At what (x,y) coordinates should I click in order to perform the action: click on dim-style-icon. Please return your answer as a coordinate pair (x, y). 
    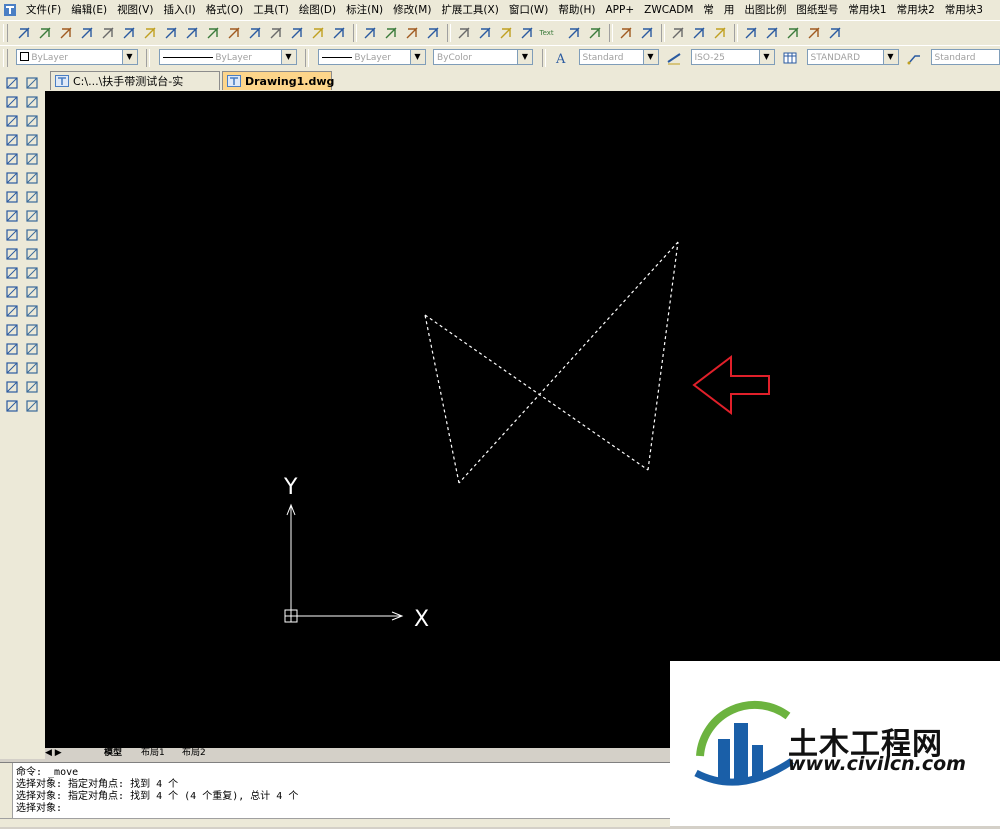
    Looking at the image, I should click on (674, 58).